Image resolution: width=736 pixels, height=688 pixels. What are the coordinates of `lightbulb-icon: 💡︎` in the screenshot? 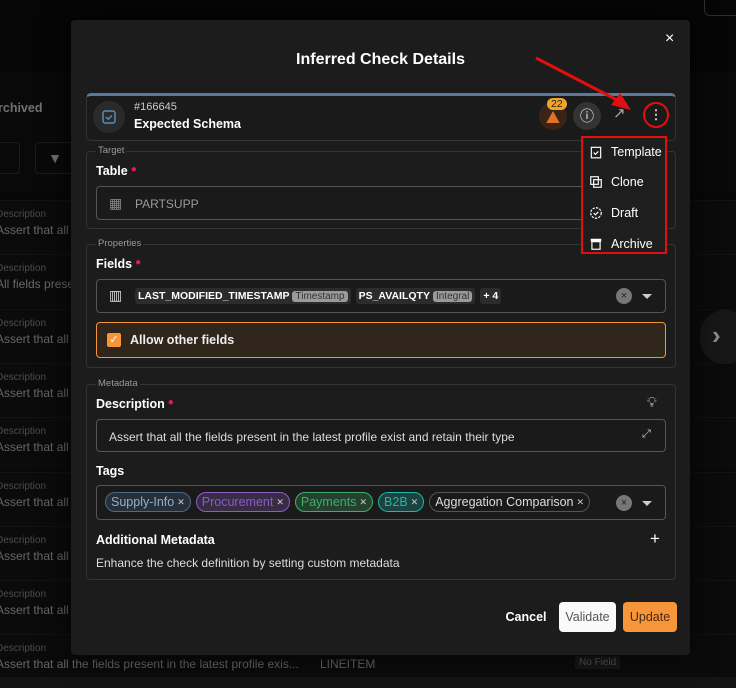 It's located at (652, 402).